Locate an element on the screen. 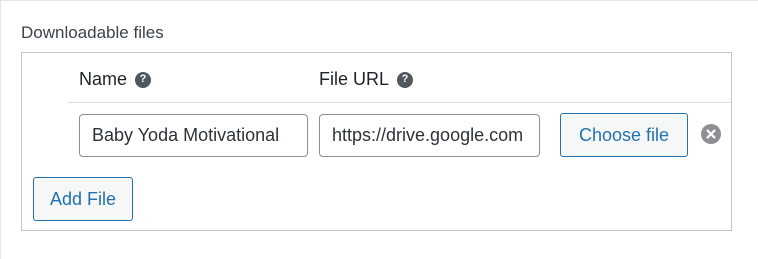 This screenshot has height=259, width=758. add-file-button: Add File is located at coordinates (83, 199).